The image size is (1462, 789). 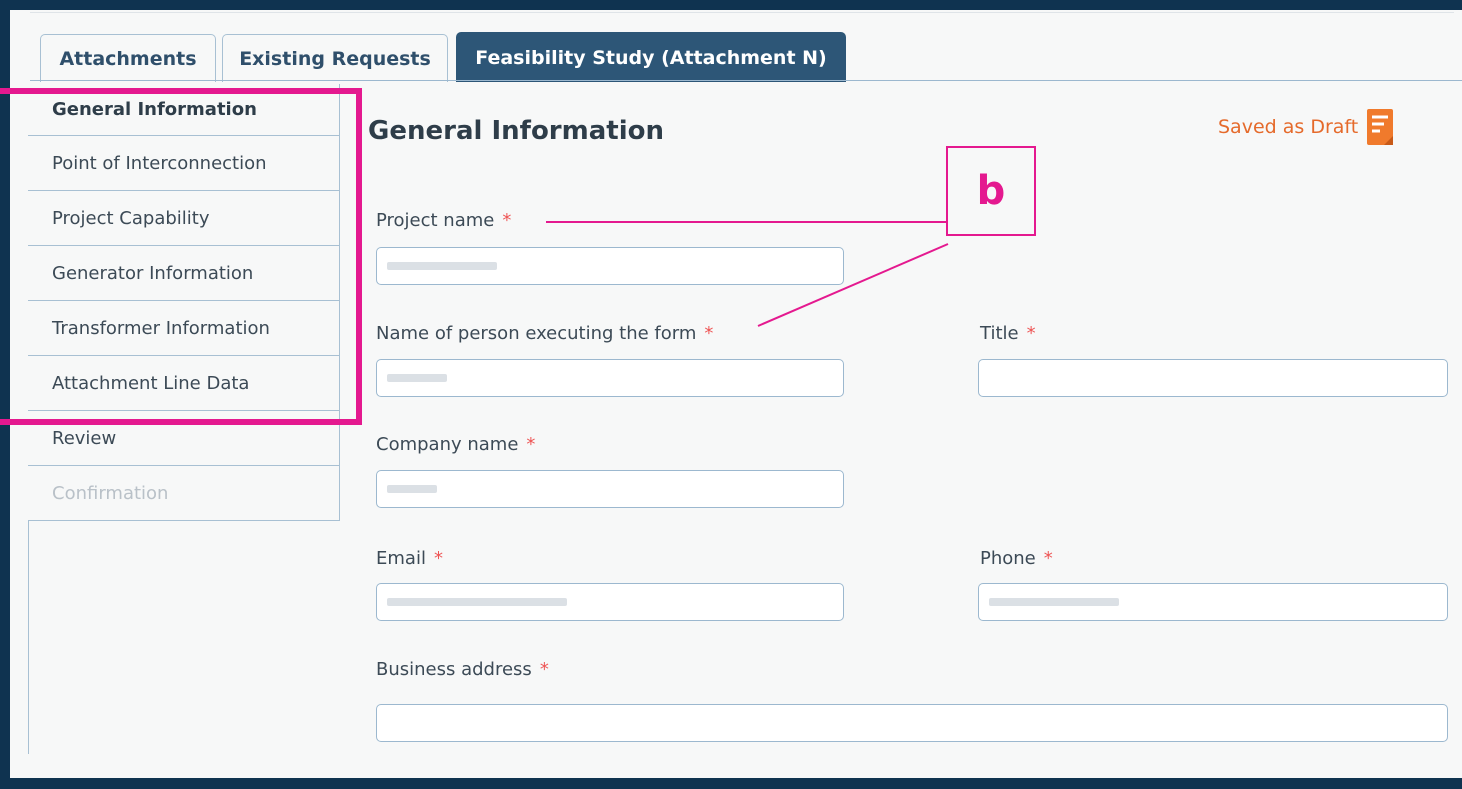 I want to click on draft-status: Saved as Draft, so click(x=1306, y=127).